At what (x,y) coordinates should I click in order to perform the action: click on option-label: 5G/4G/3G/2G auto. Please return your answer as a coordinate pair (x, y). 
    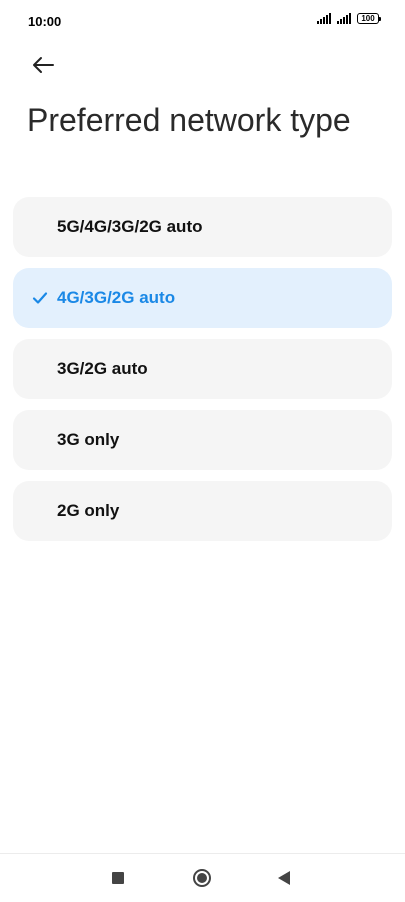
    Looking at the image, I should click on (130, 226).